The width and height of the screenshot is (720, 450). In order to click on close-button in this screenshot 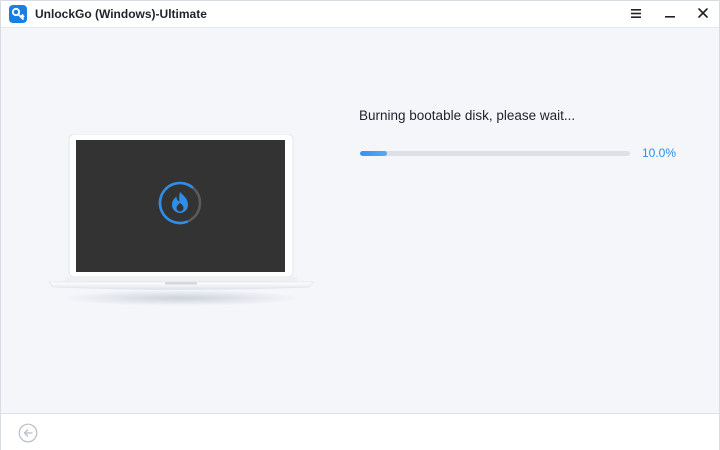, I will do `click(703, 14)`.